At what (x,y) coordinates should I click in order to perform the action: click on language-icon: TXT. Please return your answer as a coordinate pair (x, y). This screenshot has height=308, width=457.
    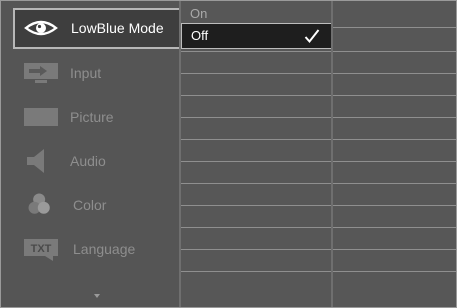
    Looking at the image, I should click on (41, 250).